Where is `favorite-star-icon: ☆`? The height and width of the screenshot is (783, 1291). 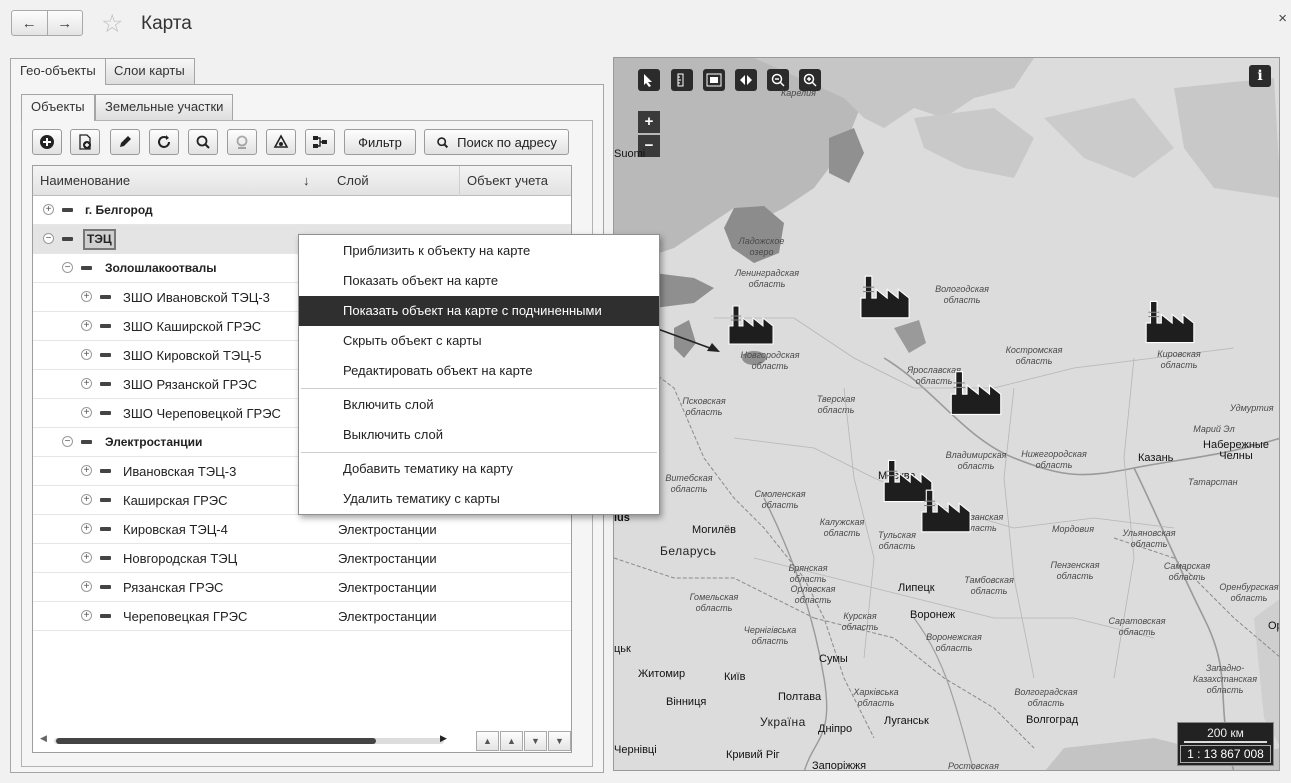
favorite-star-icon: ☆ is located at coordinates (112, 24).